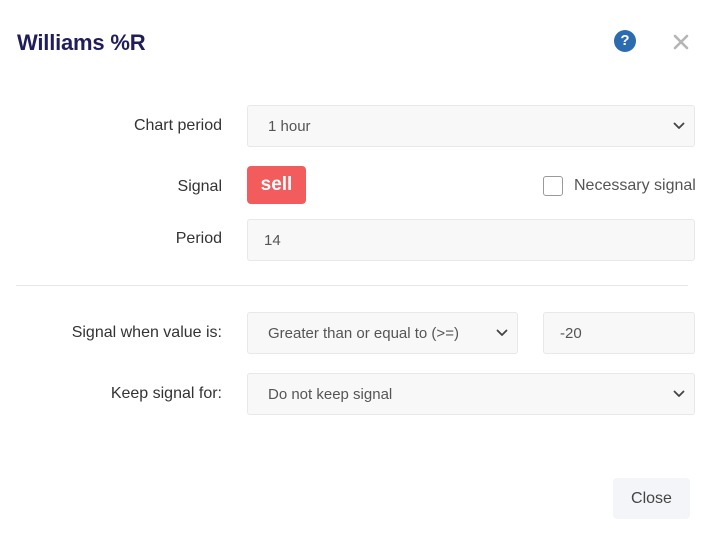  I want to click on condition-label: Signal when value is:, so click(146, 332).